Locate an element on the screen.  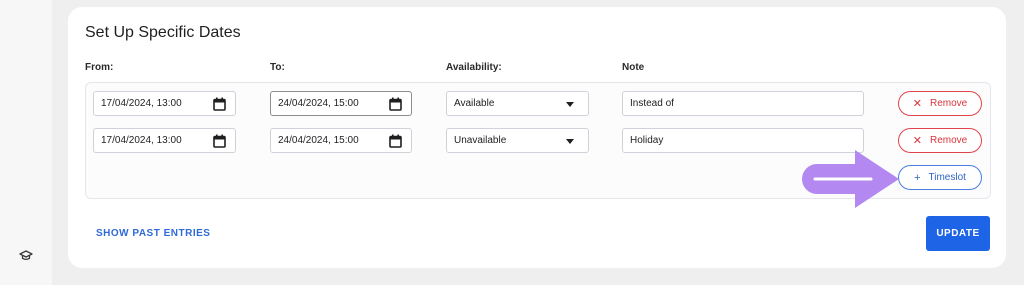
section-title: Set Up Specific Dates is located at coordinates (163, 32).